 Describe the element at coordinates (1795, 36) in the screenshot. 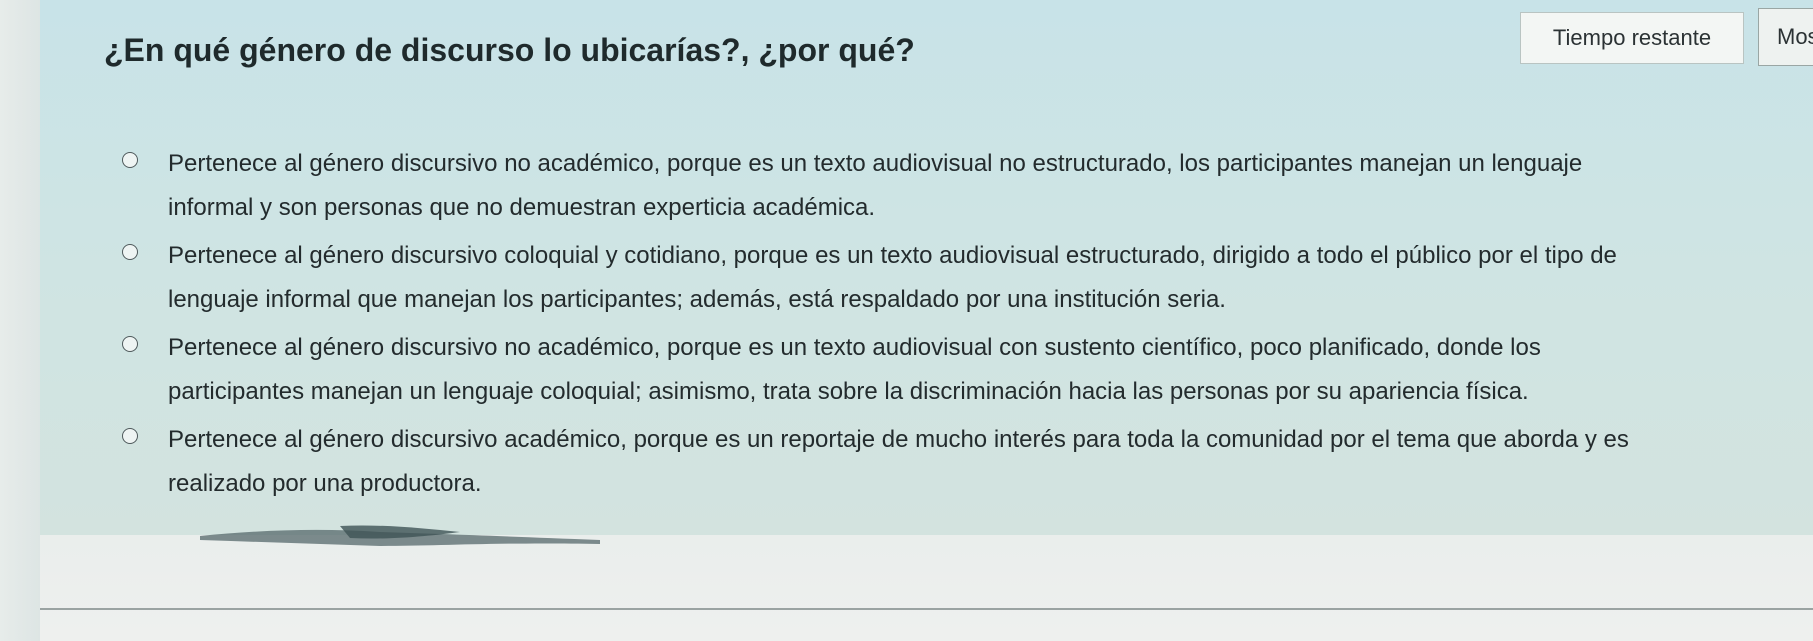

I see `show-button-label: Mostra` at that location.